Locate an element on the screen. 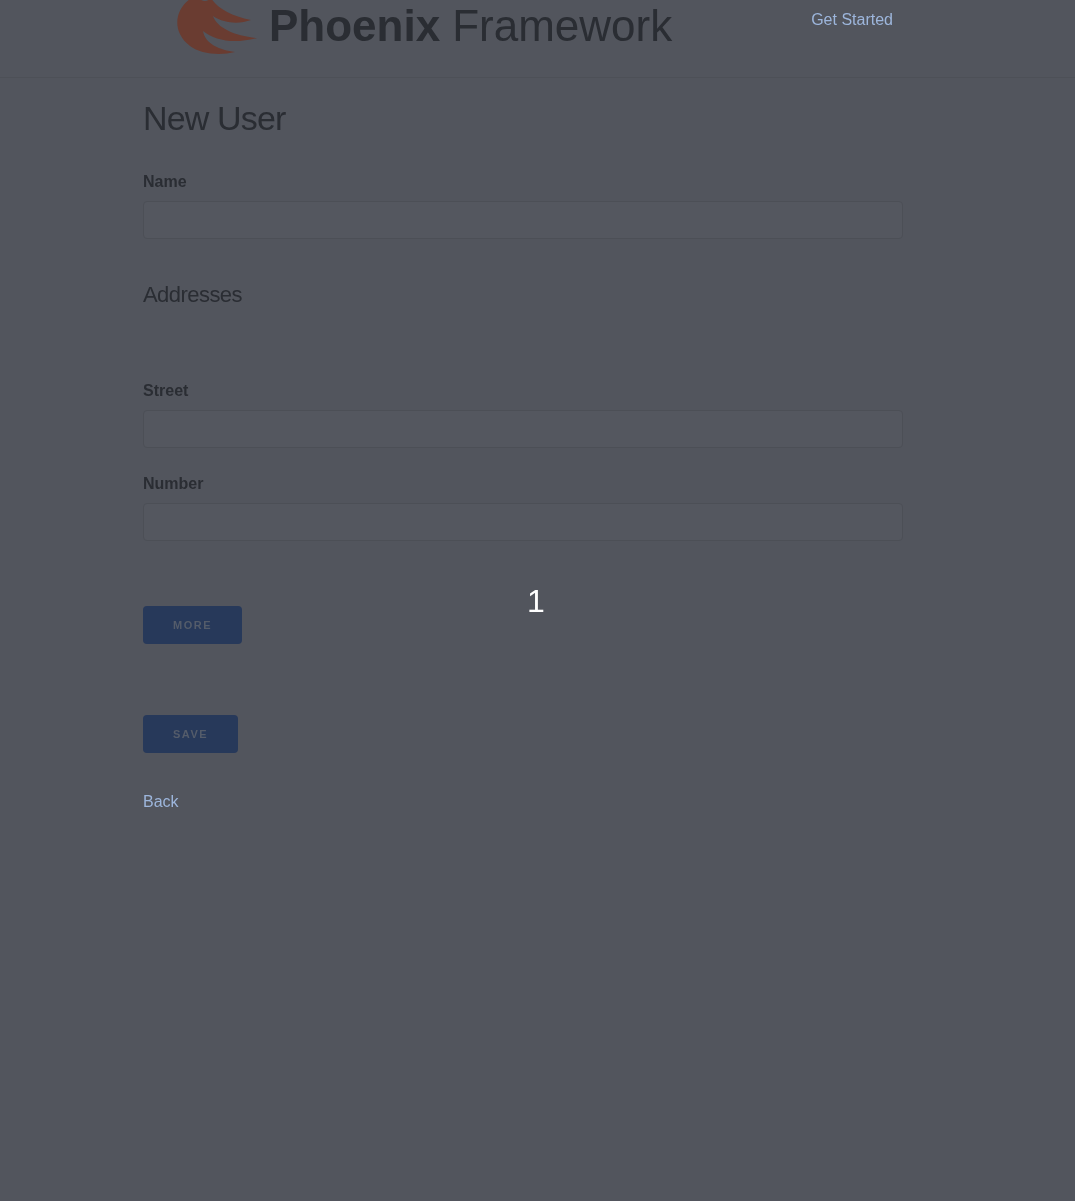 Image resolution: width=1075 pixels, height=1201 pixels. get-started-link: Get Started is located at coordinates (852, 20).